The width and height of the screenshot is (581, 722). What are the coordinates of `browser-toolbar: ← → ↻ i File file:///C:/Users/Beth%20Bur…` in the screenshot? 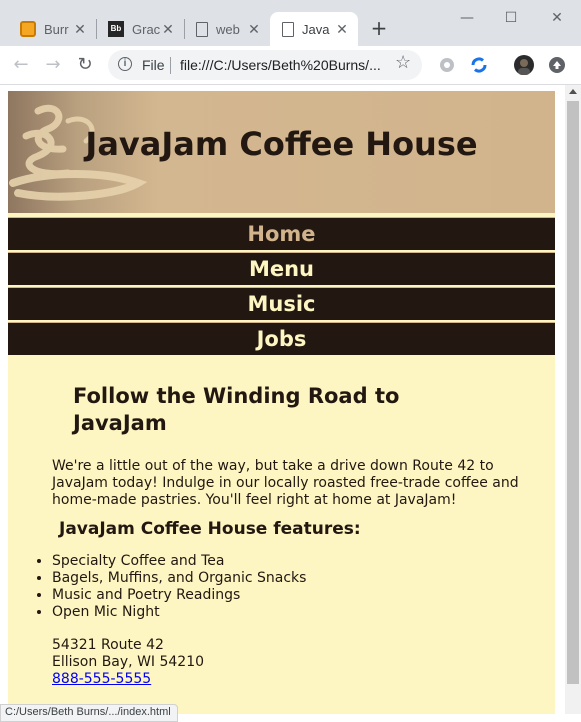 It's located at (290, 65).